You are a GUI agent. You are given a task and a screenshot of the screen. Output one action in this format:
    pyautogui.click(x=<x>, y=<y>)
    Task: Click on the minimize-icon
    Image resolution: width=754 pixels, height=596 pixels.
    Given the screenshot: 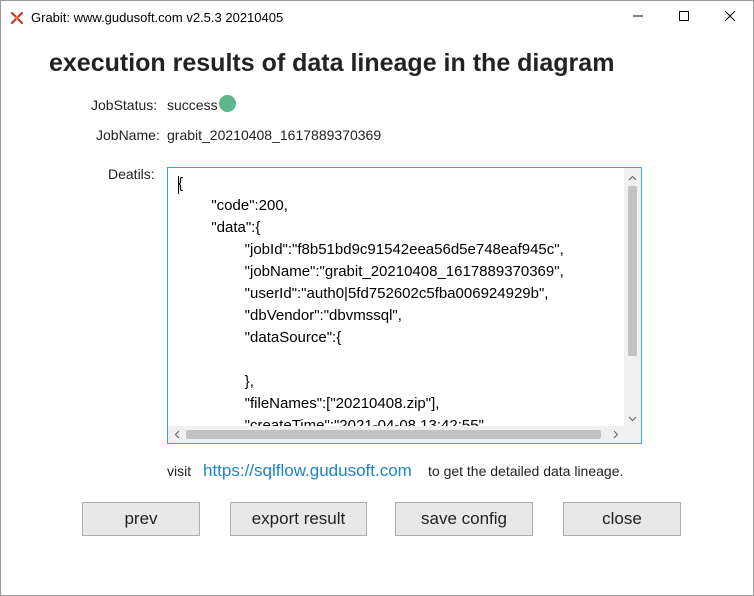 What is the action you would take?
    pyautogui.click(x=638, y=18)
    